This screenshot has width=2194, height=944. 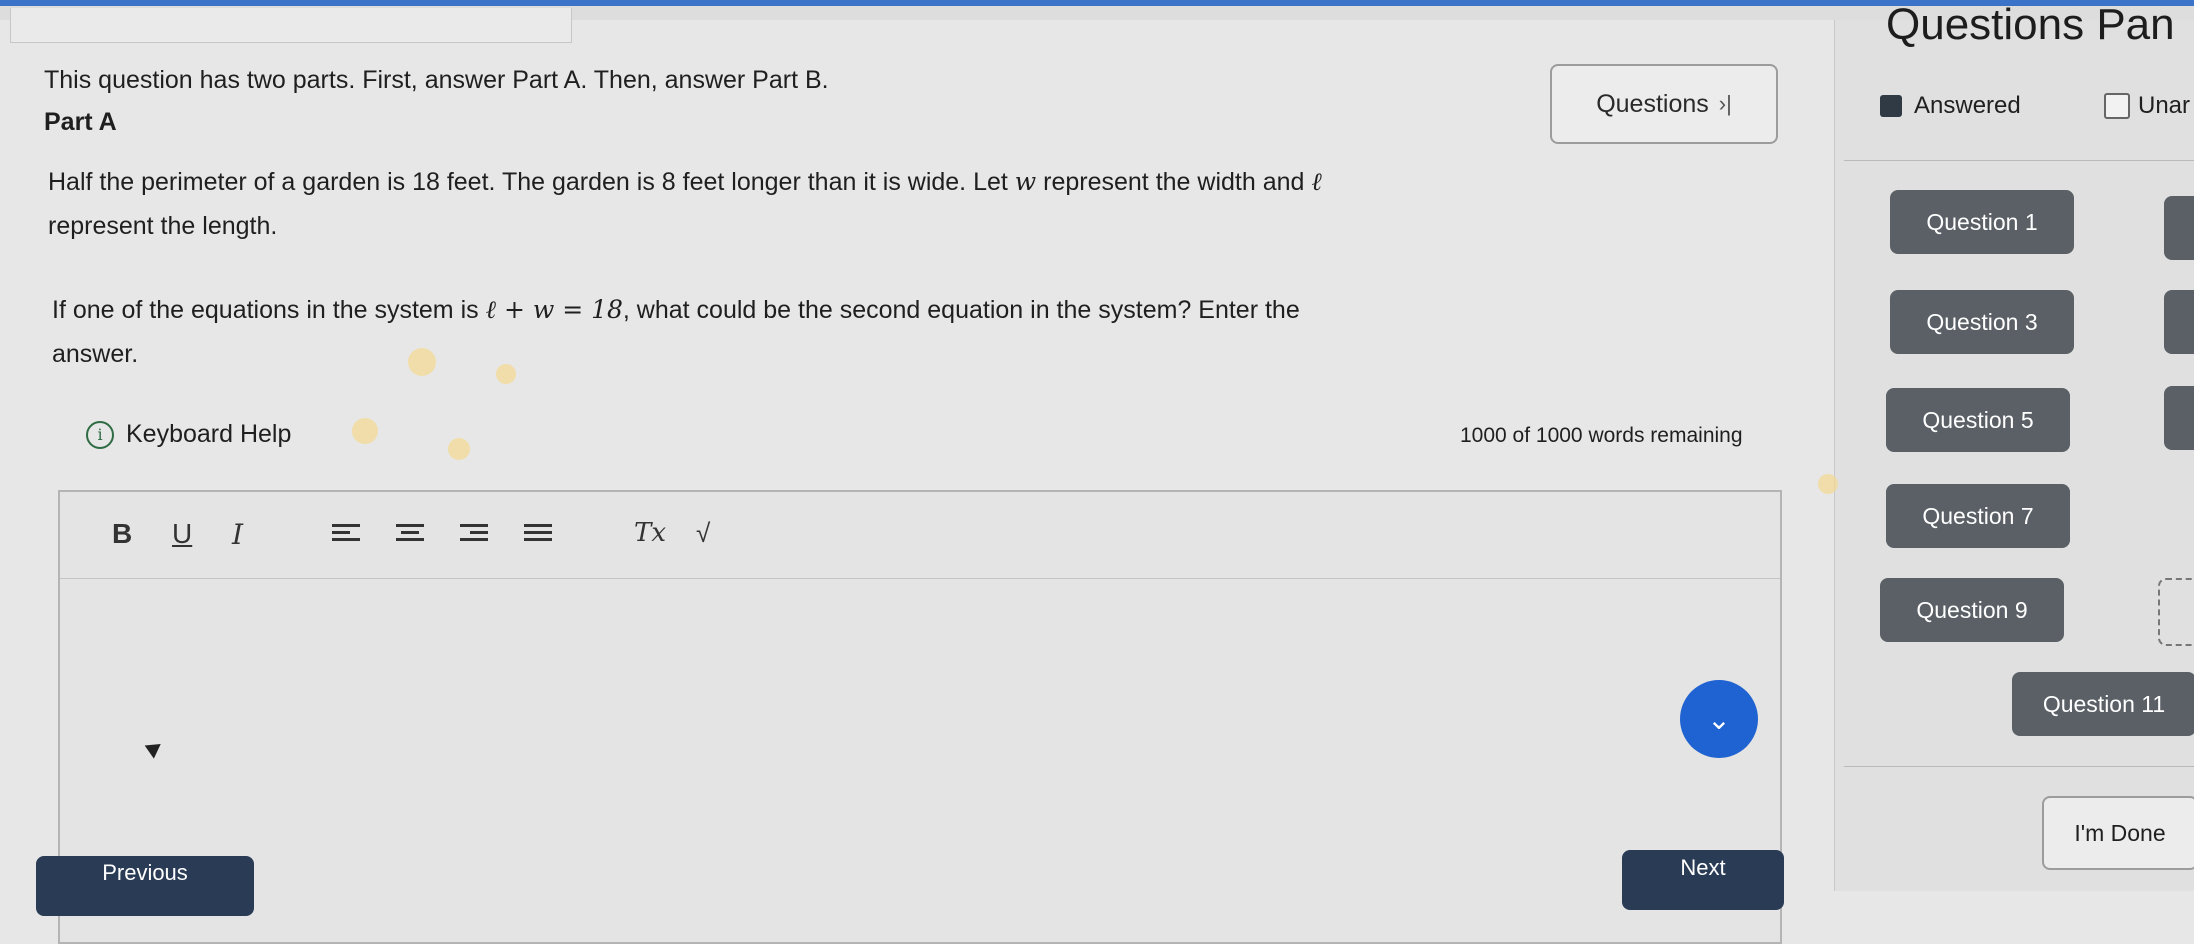 What do you see at coordinates (2179, 418) in the screenshot?
I see `question-6-button` at bounding box center [2179, 418].